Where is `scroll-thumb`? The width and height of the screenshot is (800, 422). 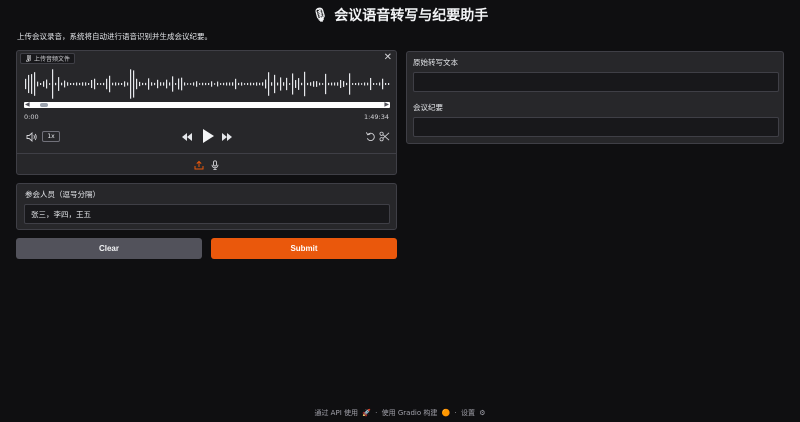 scroll-thumb is located at coordinates (43, 105).